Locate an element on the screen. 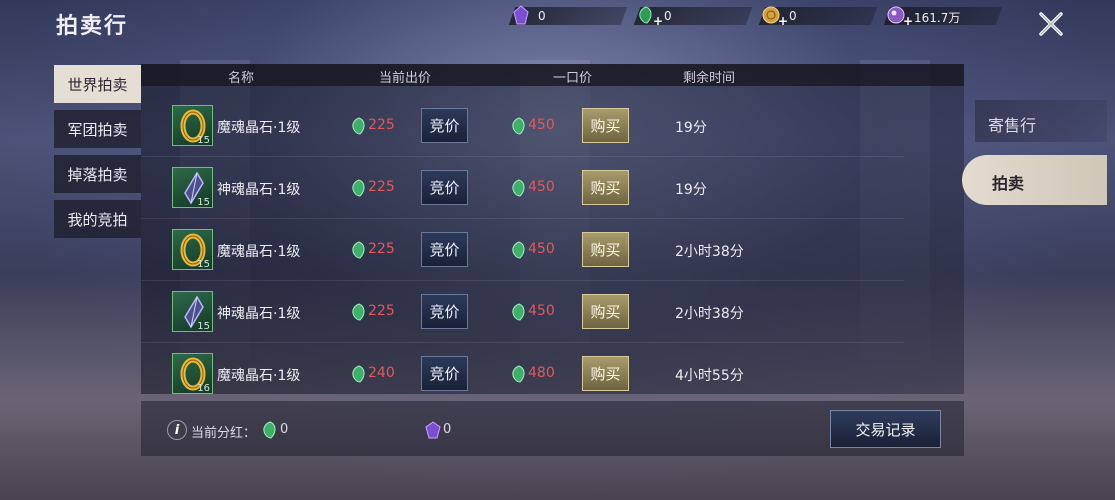 This screenshot has width=1115, height=500. item-level: 16 is located at coordinates (203, 388).